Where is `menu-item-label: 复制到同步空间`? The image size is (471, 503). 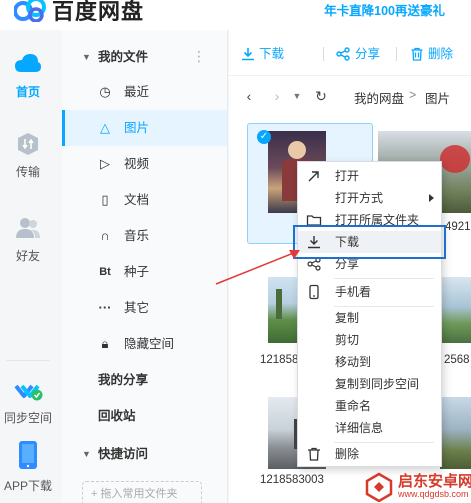 menu-item-label: 复制到同步空间 is located at coordinates (377, 384).